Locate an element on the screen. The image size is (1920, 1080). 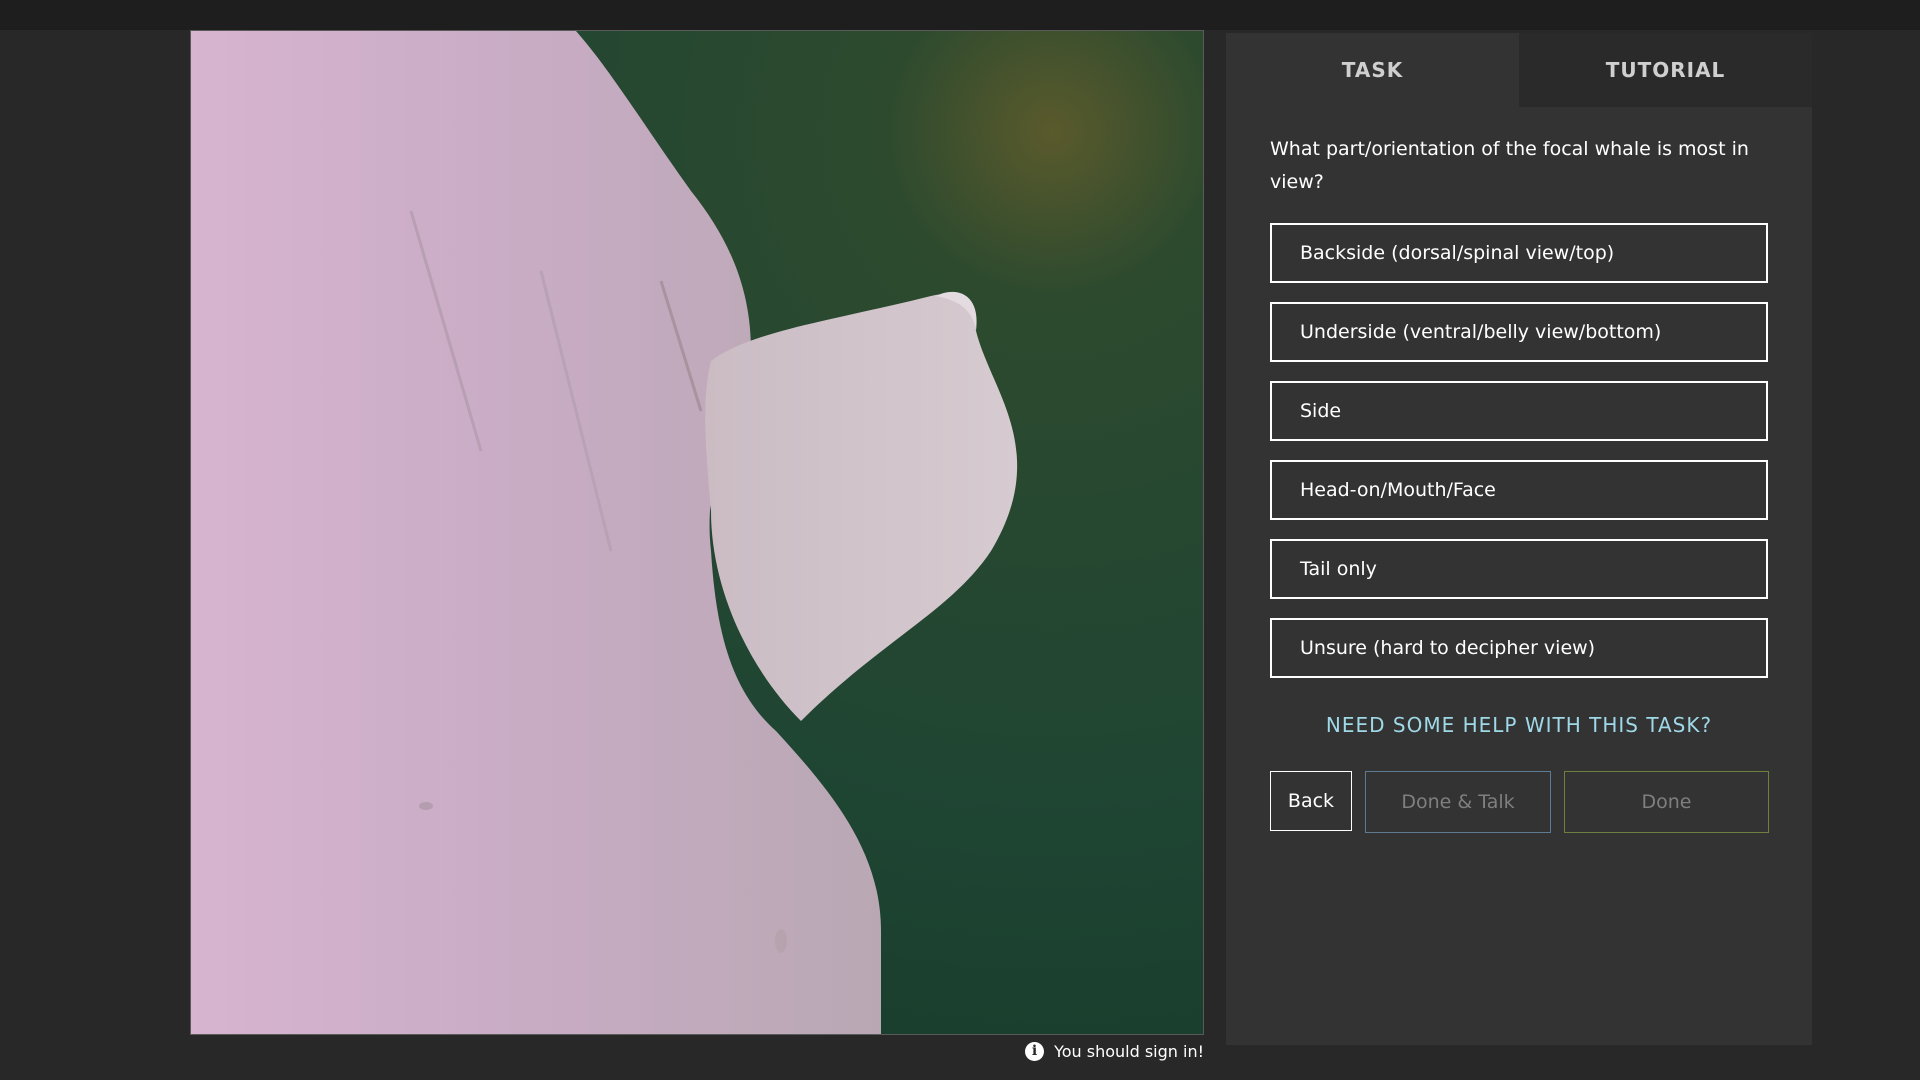
tab-task: TASK is located at coordinates (1372, 70).